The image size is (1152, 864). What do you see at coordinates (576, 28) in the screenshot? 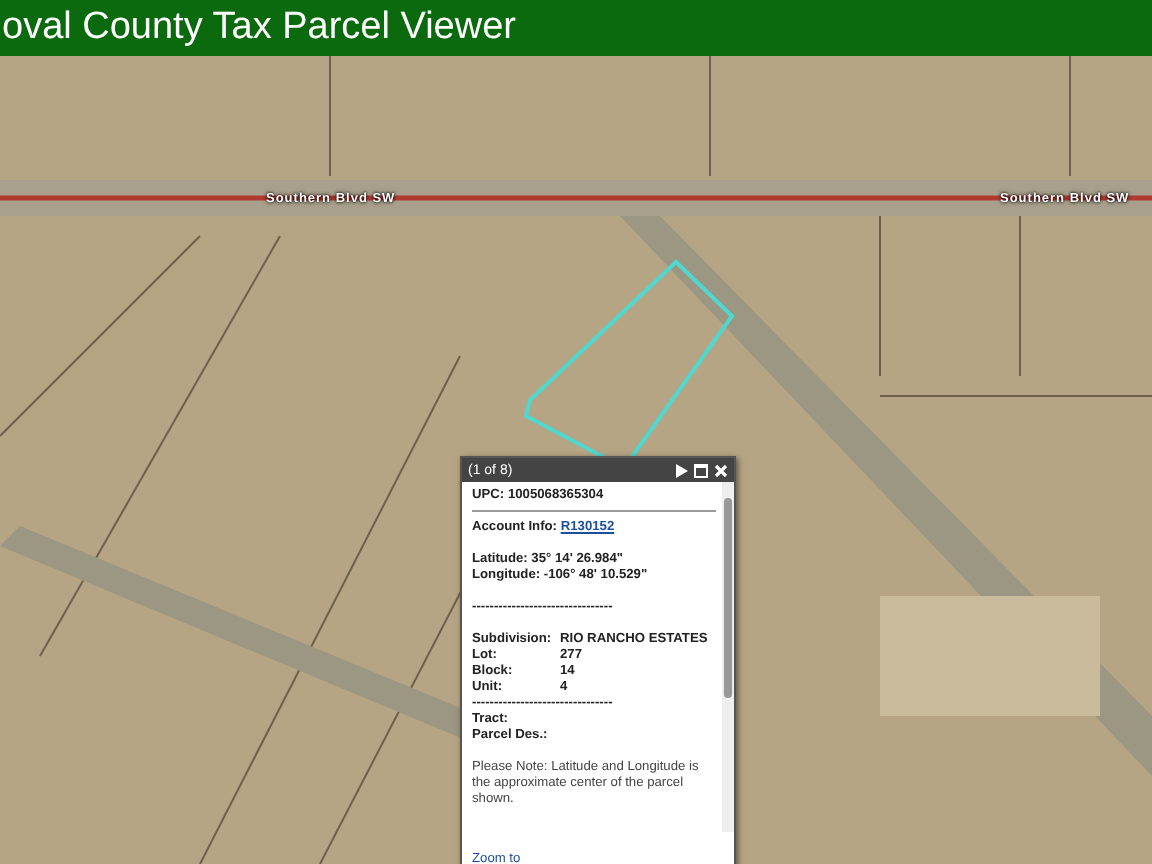
I see `app-title: oval County Tax Parcel Viewer` at bounding box center [576, 28].